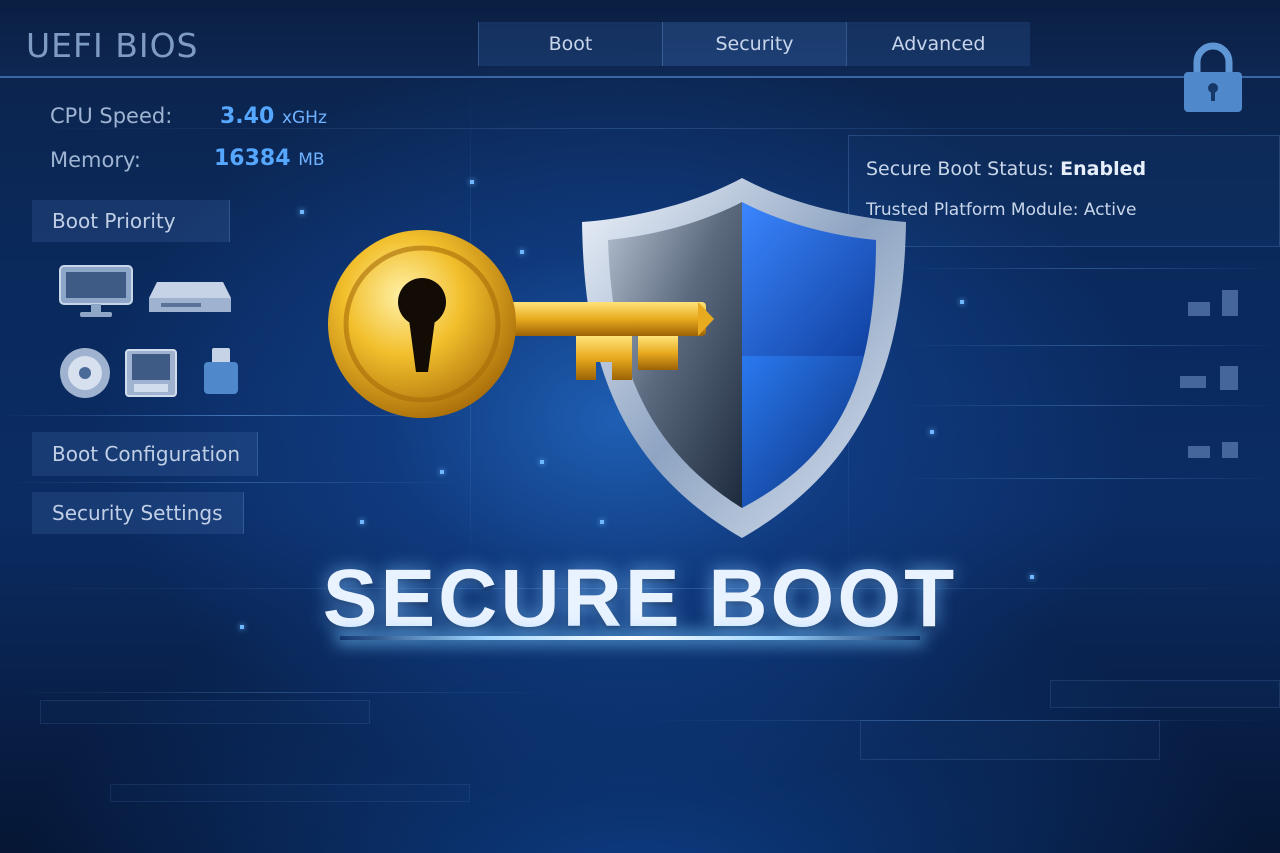 The width and height of the screenshot is (1280, 853). What do you see at coordinates (938, 44) in the screenshot?
I see `tab-advanced: Advanced` at bounding box center [938, 44].